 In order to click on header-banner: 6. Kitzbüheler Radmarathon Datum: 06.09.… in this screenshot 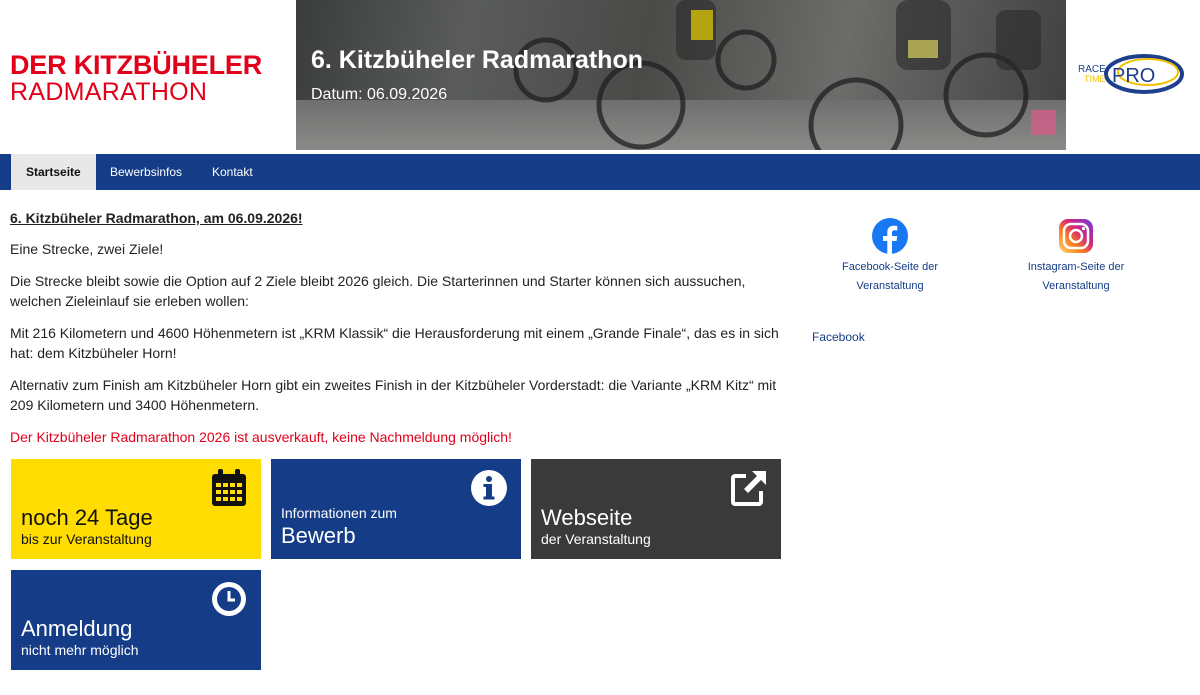, I will do `click(681, 75)`.